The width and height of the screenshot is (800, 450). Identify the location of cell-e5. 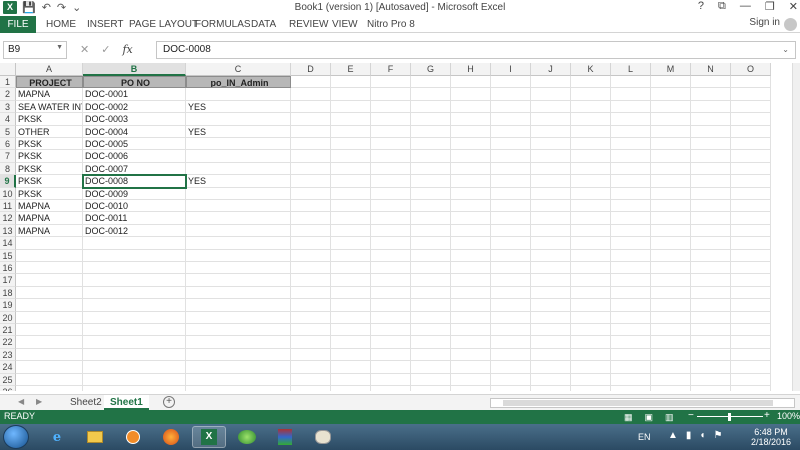
(351, 131).